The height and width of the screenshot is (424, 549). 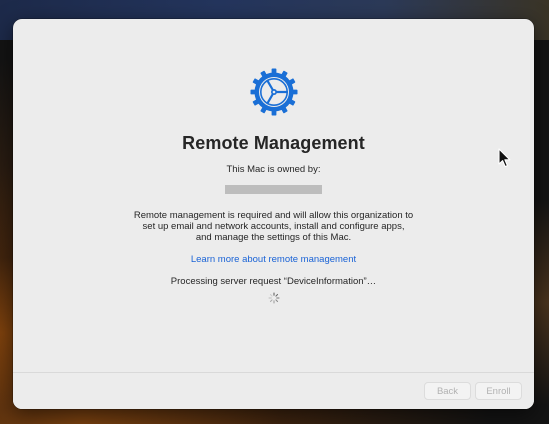 I want to click on enroll-button: Enroll, so click(x=498, y=391).